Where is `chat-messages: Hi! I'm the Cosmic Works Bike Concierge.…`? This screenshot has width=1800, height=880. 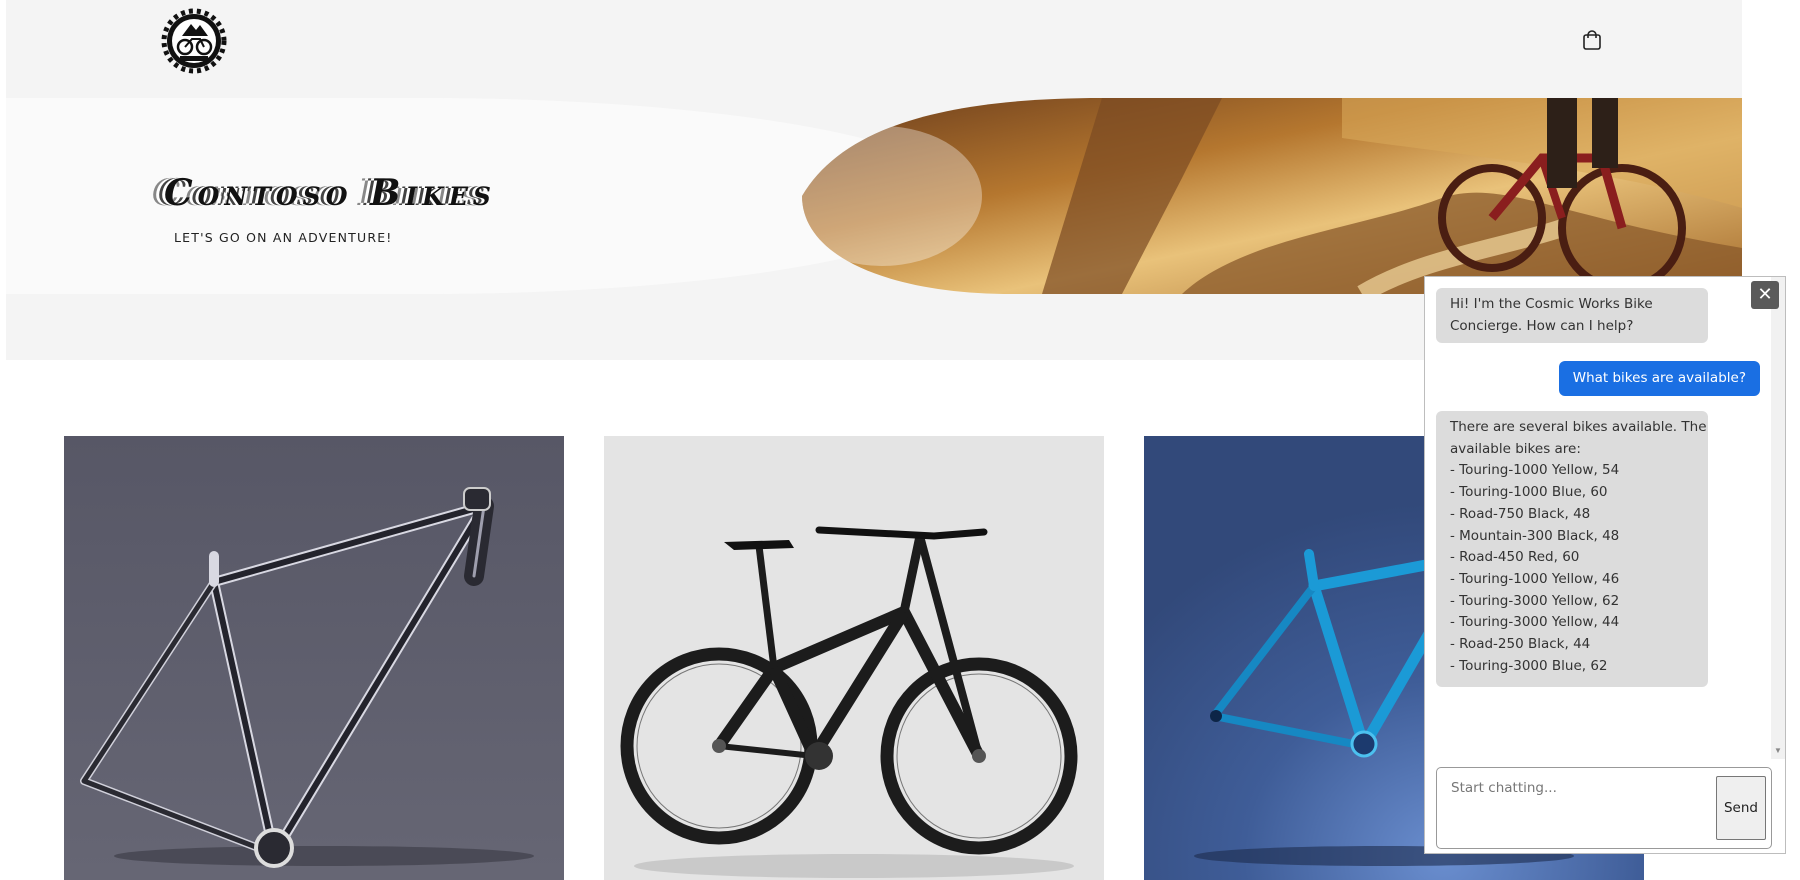 chat-messages: Hi! I'm the Cosmic Works Bike Concierge.… is located at coordinates (1598, 517).